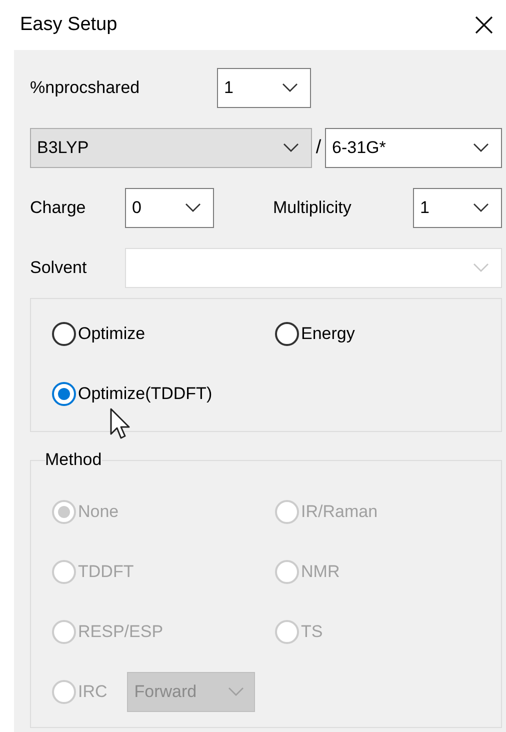 The image size is (506, 732). What do you see at coordinates (69, 24) in the screenshot?
I see `window-title: Easy Setup` at bounding box center [69, 24].